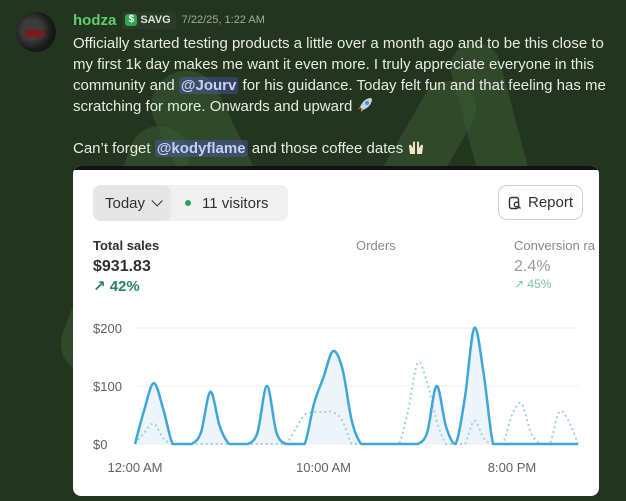 This screenshot has width=626, height=501. I want to click on report-icon, so click(514, 202).